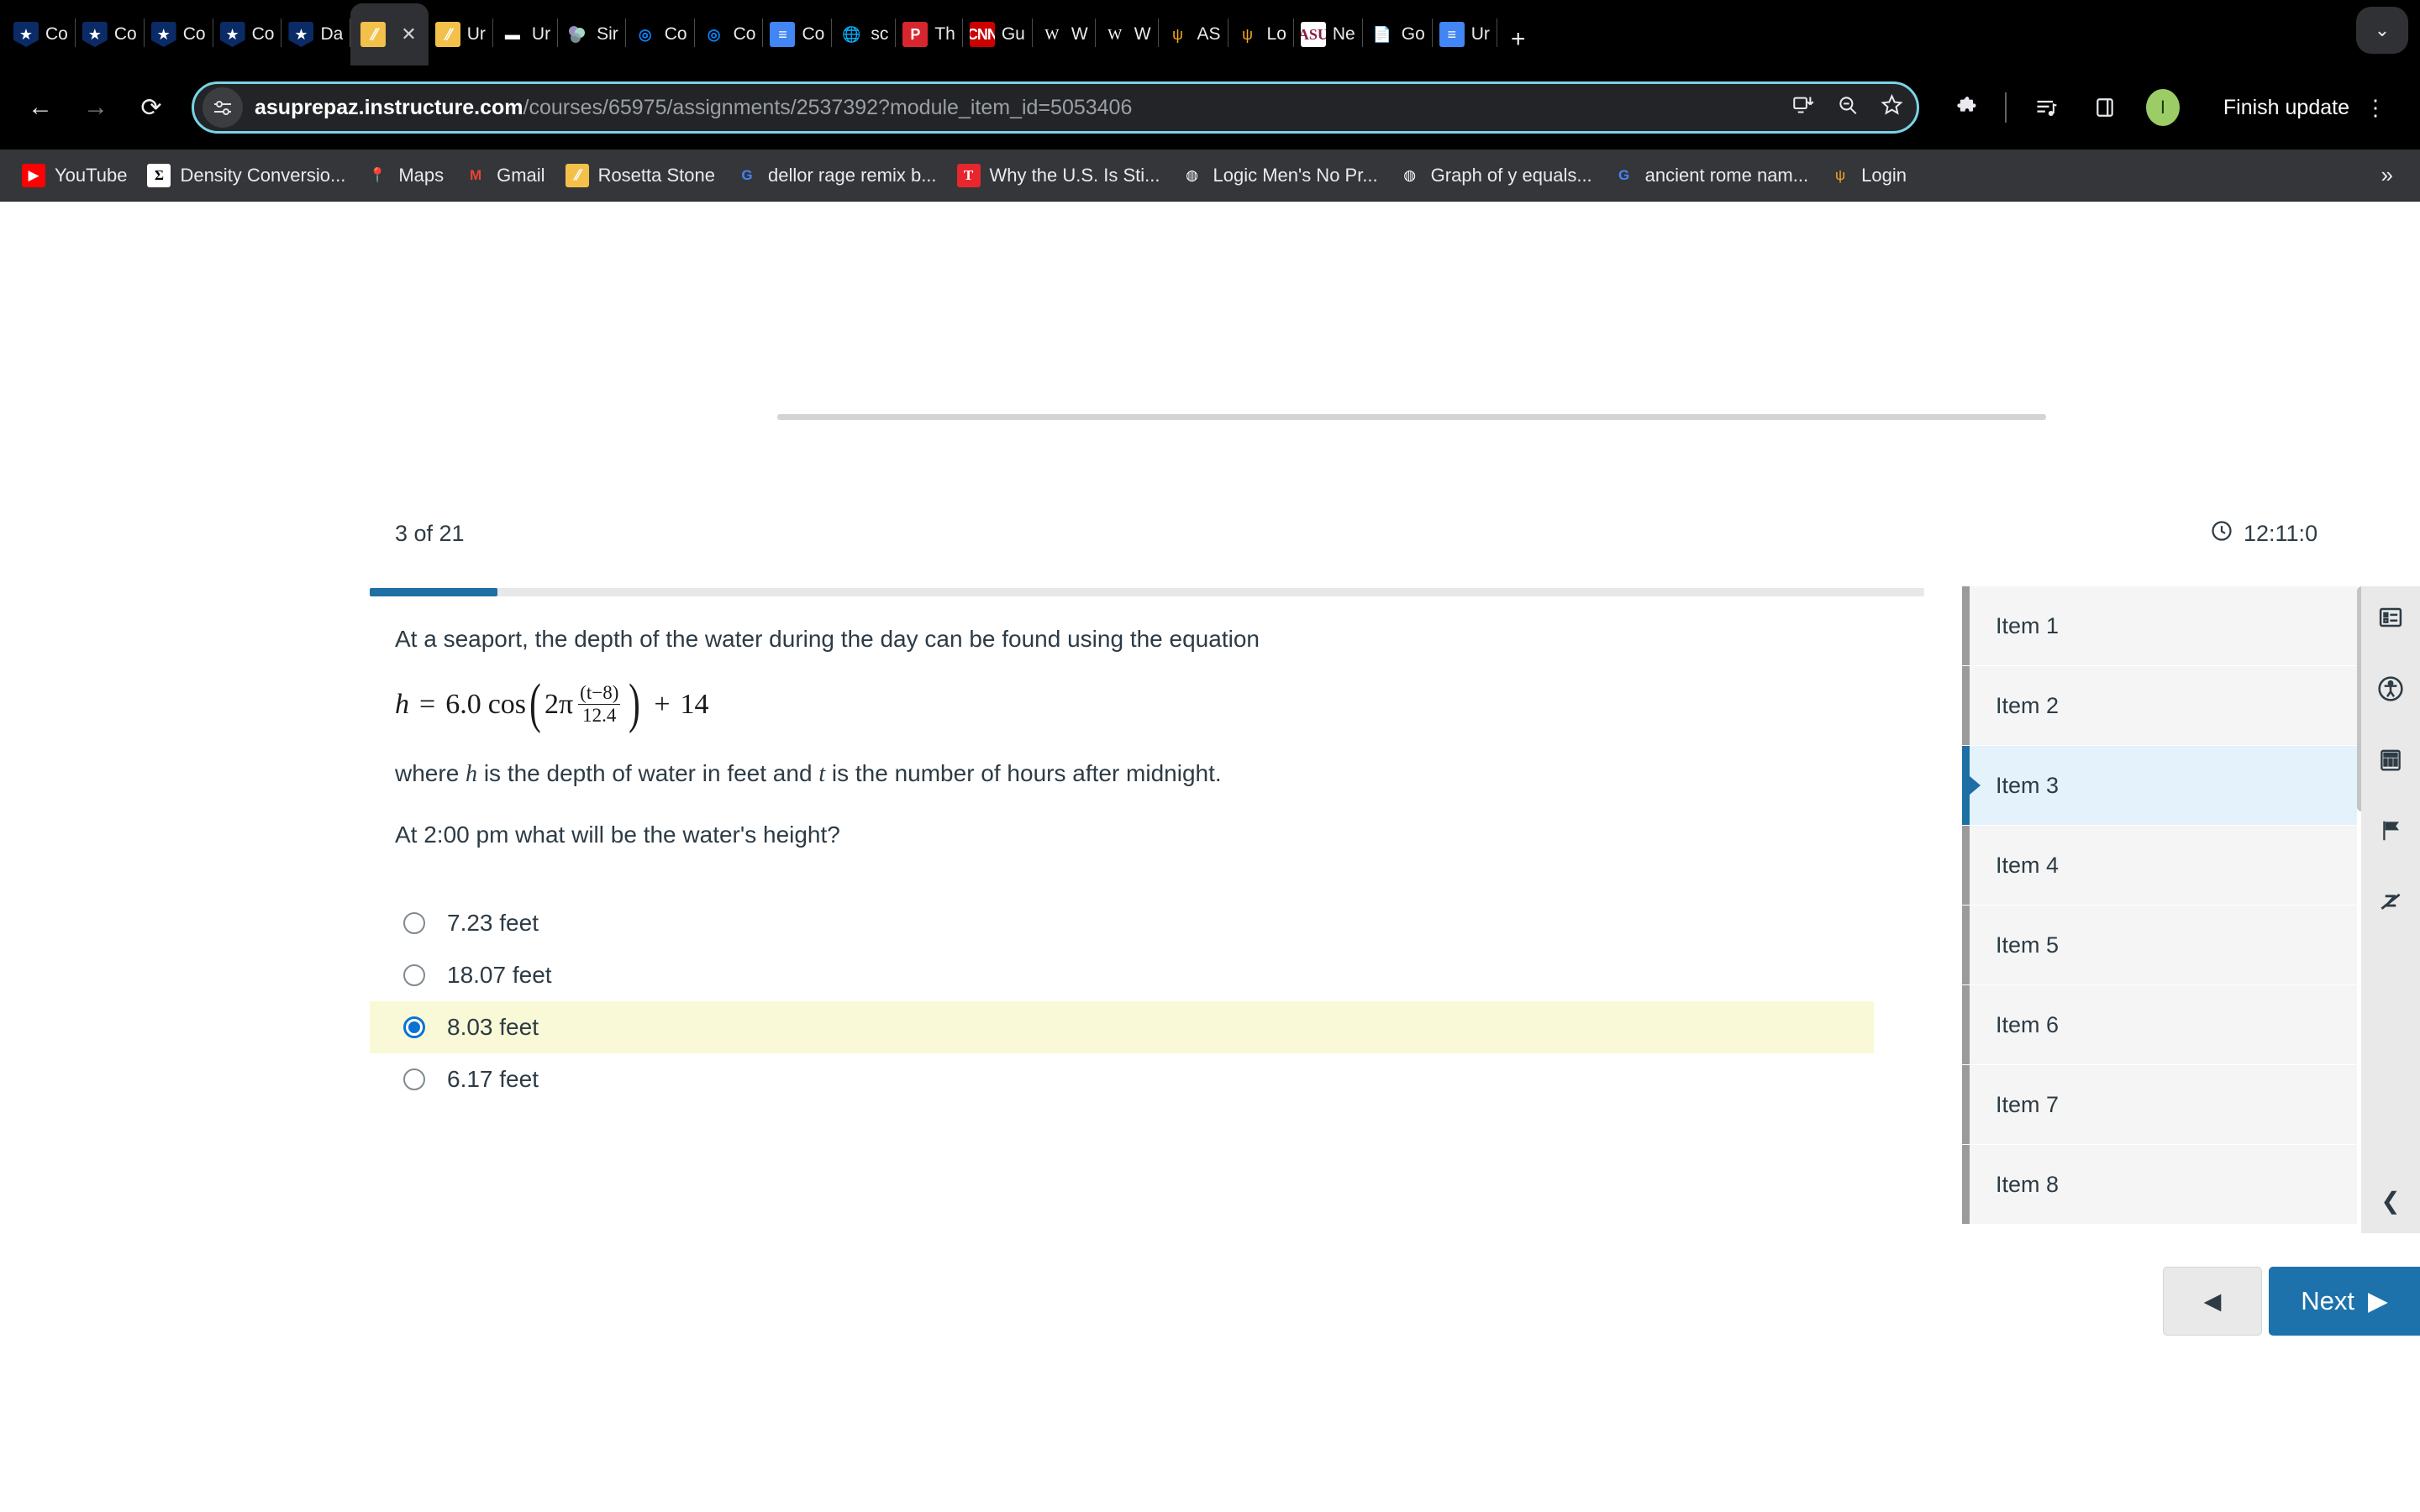  Describe the element at coordinates (2390, 833) in the screenshot. I see `flag-icon` at that location.